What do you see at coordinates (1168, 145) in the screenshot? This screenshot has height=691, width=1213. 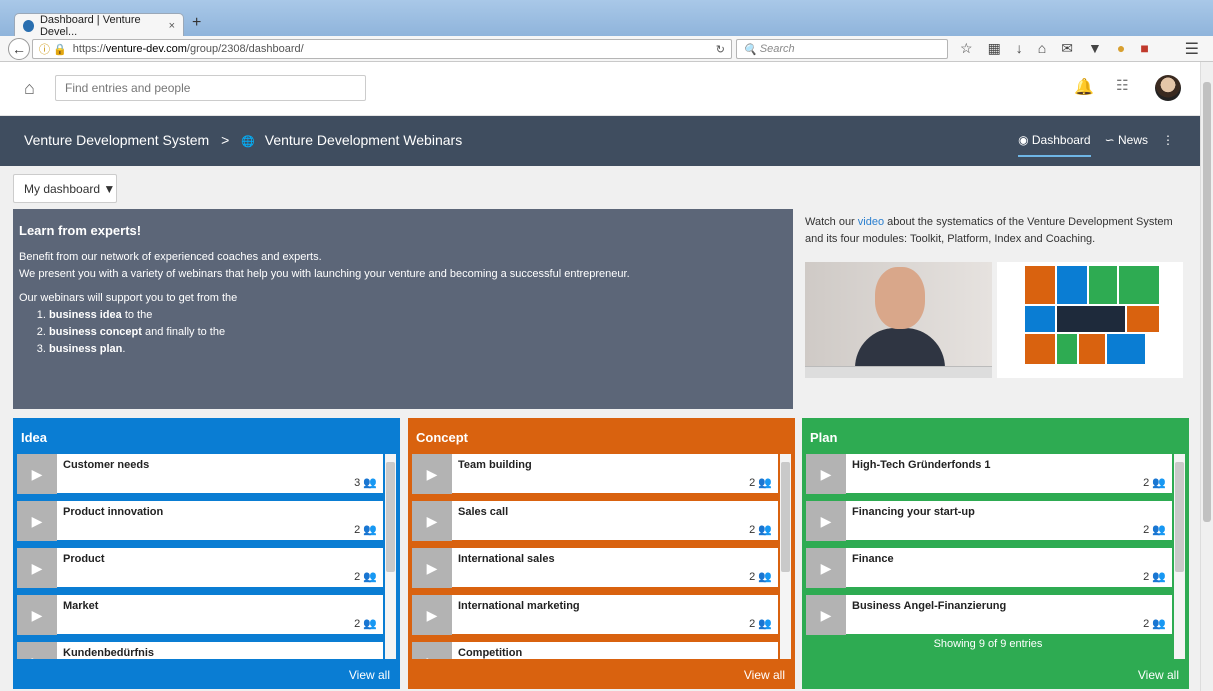 I see `more-options-icon: ⋮` at bounding box center [1168, 145].